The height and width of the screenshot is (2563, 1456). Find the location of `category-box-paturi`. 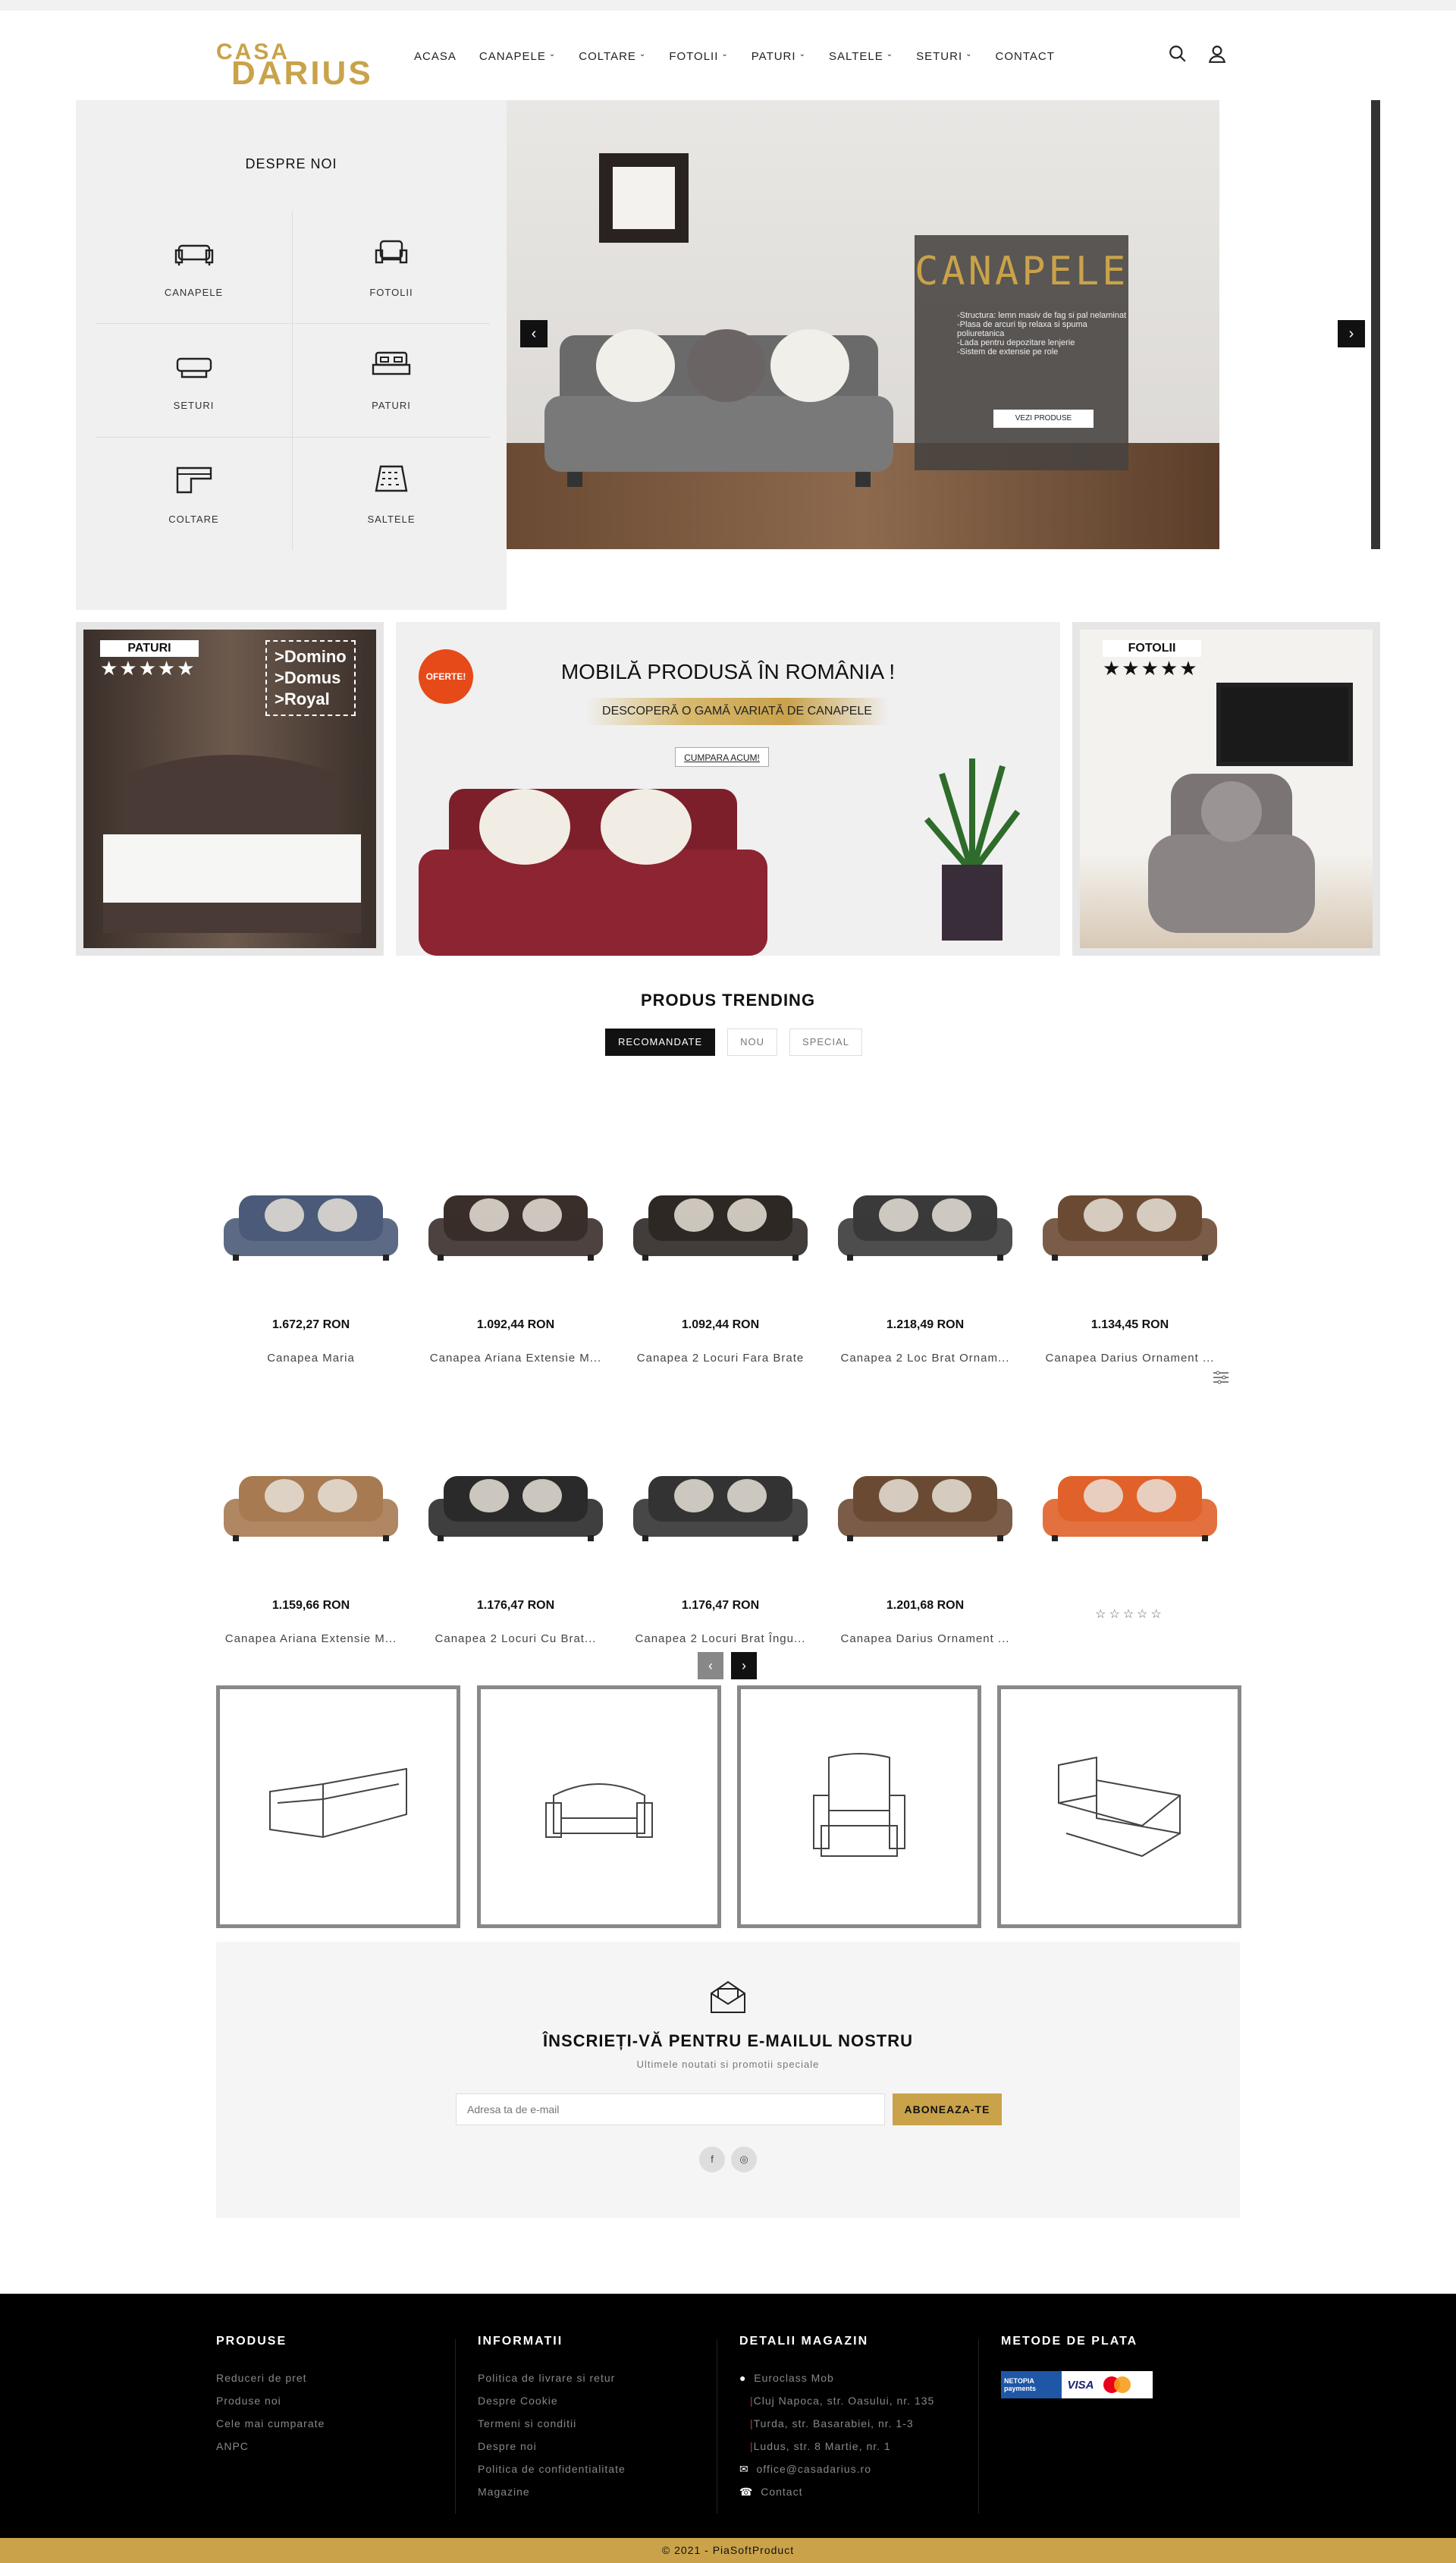

category-box-paturi is located at coordinates (1119, 1807).